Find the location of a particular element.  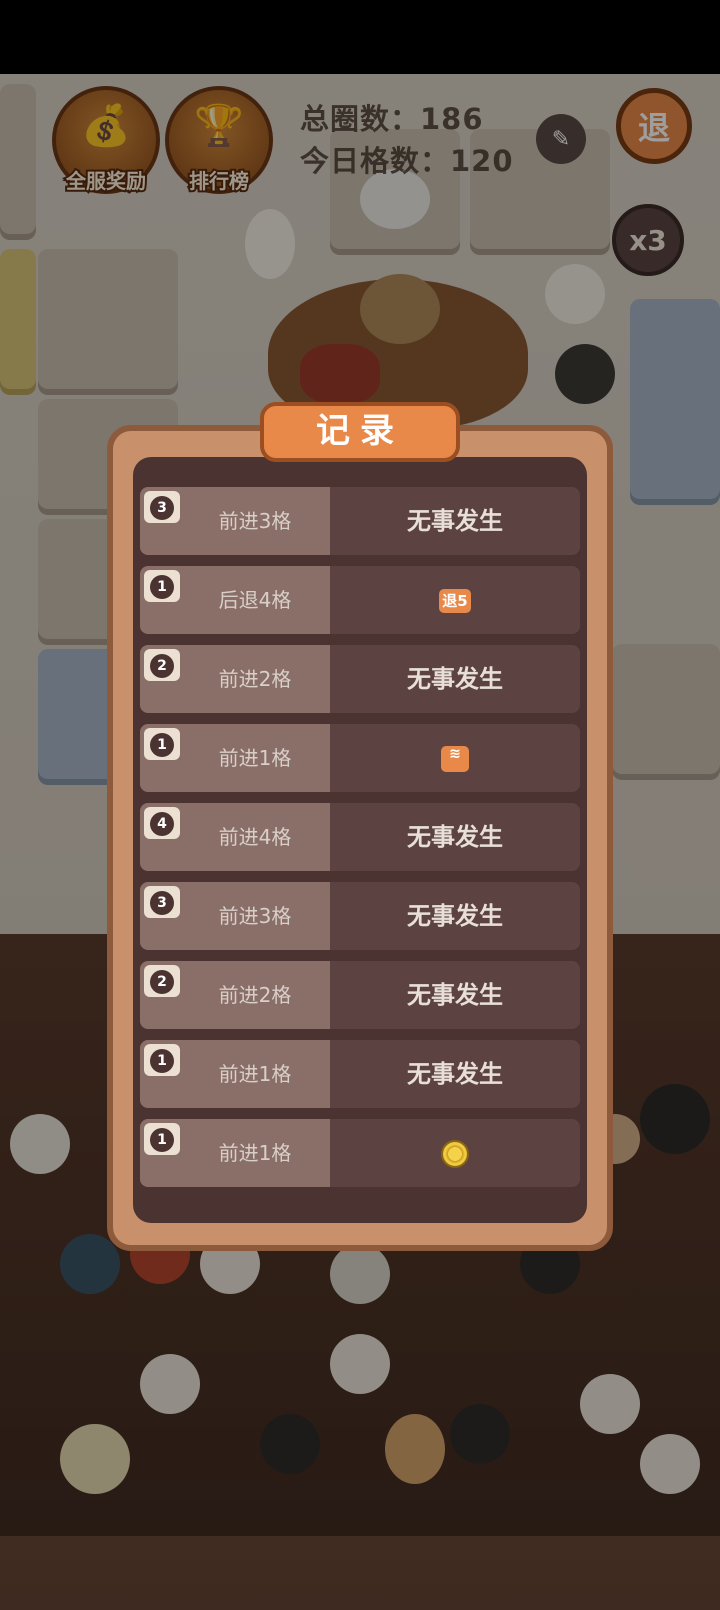

dialog-title: 记录 is located at coordinates (360, 432).